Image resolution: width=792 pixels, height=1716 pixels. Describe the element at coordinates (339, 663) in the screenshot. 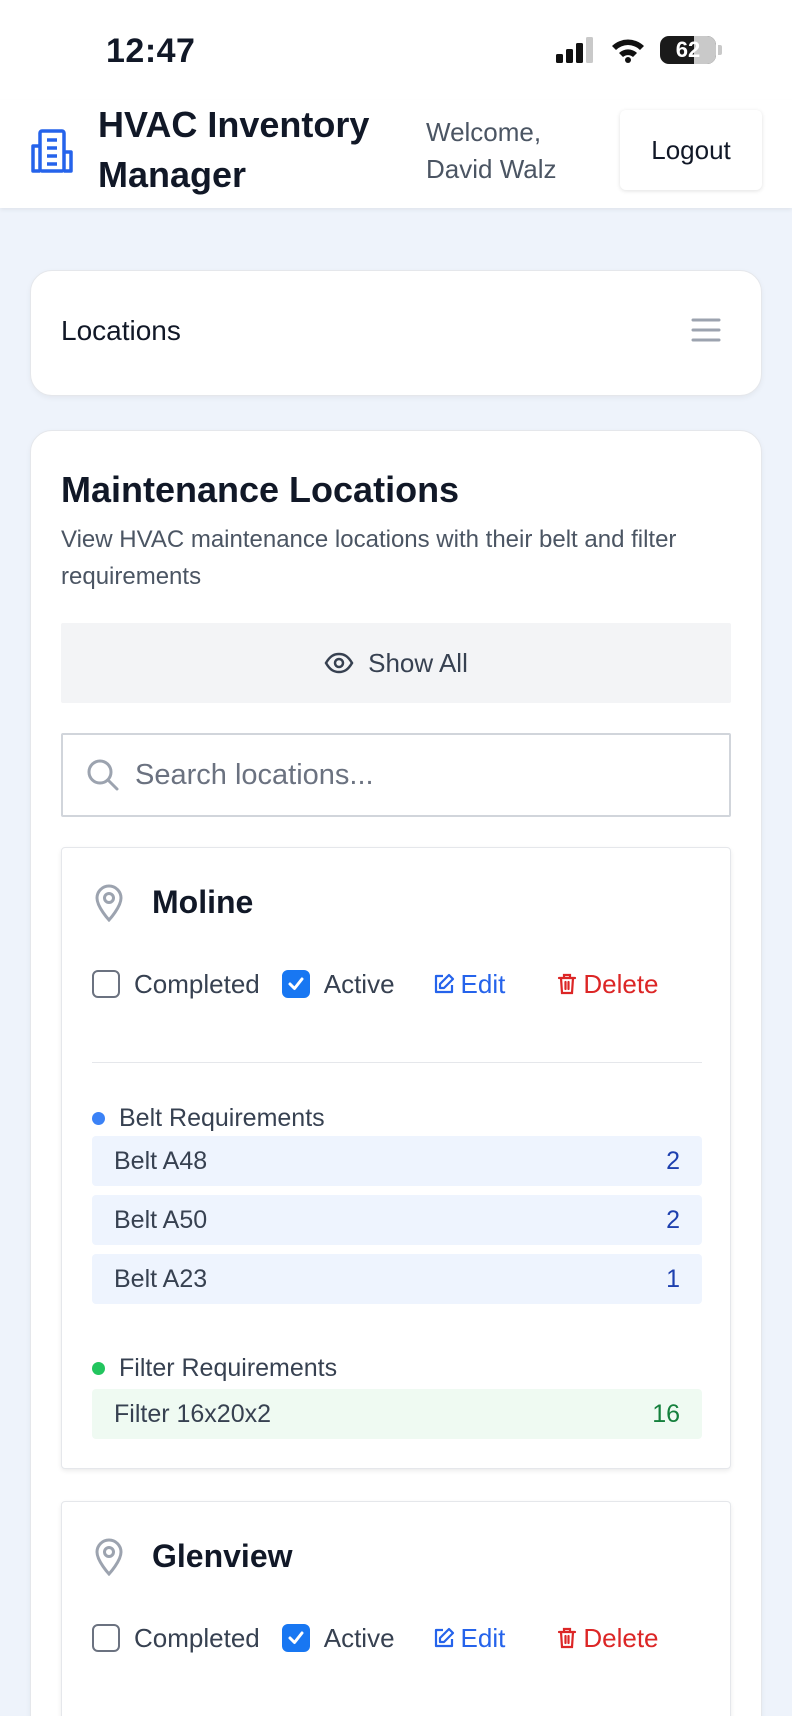

I see `eye-icon` at that location.